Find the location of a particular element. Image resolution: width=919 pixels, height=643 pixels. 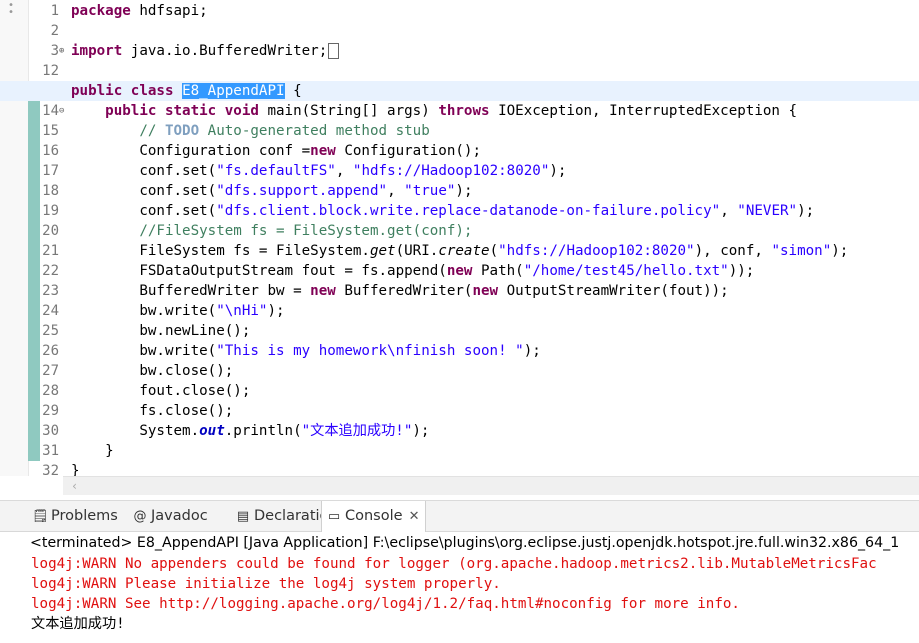

tab-label: Javadoc is located at coordinates (179, 516).